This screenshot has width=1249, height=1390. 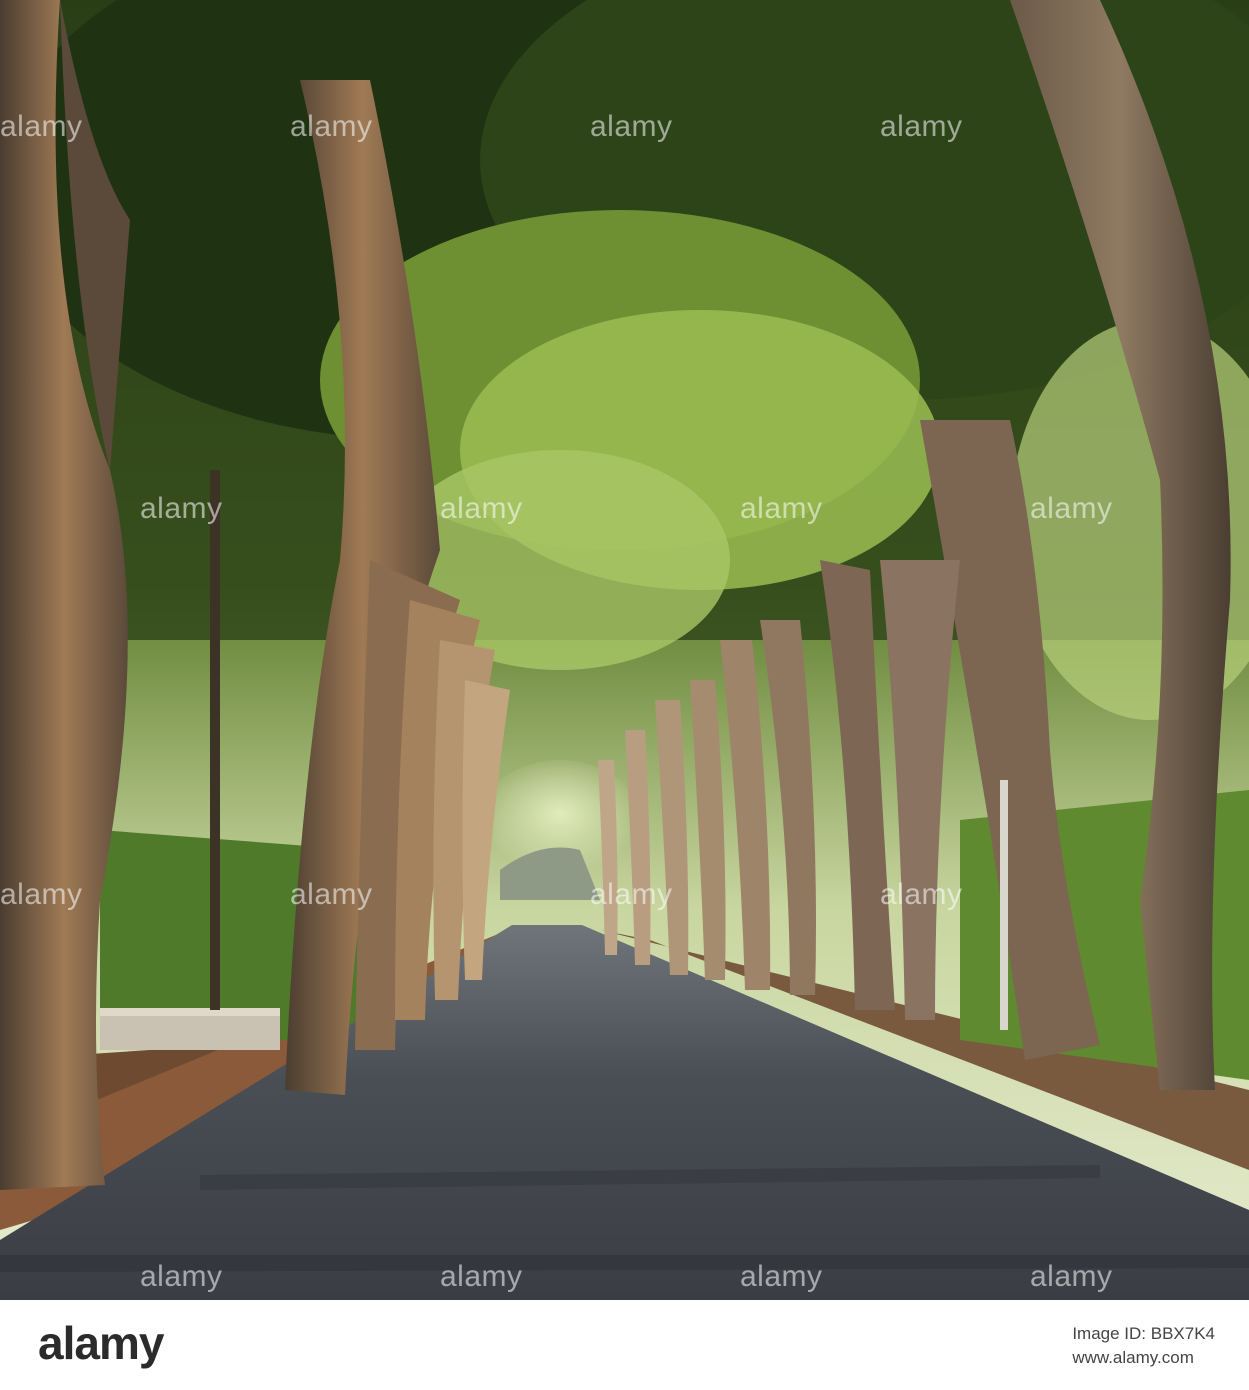 What do you see at coordinates (624, 1345) in the screenshot?
I see `stock-footer: alamy Image ID: BBX7K4 www.alamy.com` at bounding box center [624, 1345].